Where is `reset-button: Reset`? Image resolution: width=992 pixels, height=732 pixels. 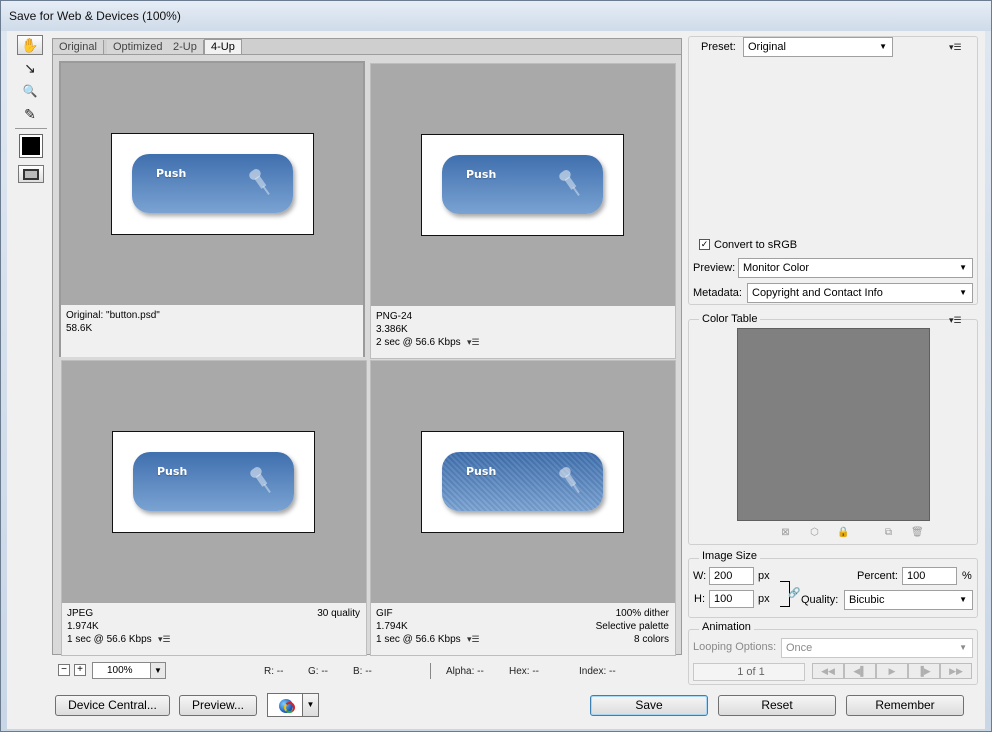
reset-button: Reset is located at coordinates (777, 705).